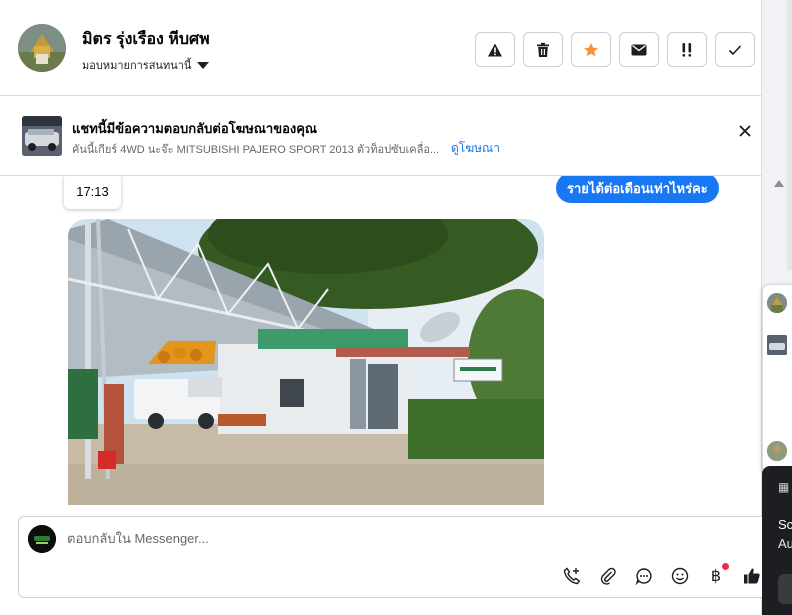 The image size is (792, 615). I want to click on follow-up-button, so click(687, 49).